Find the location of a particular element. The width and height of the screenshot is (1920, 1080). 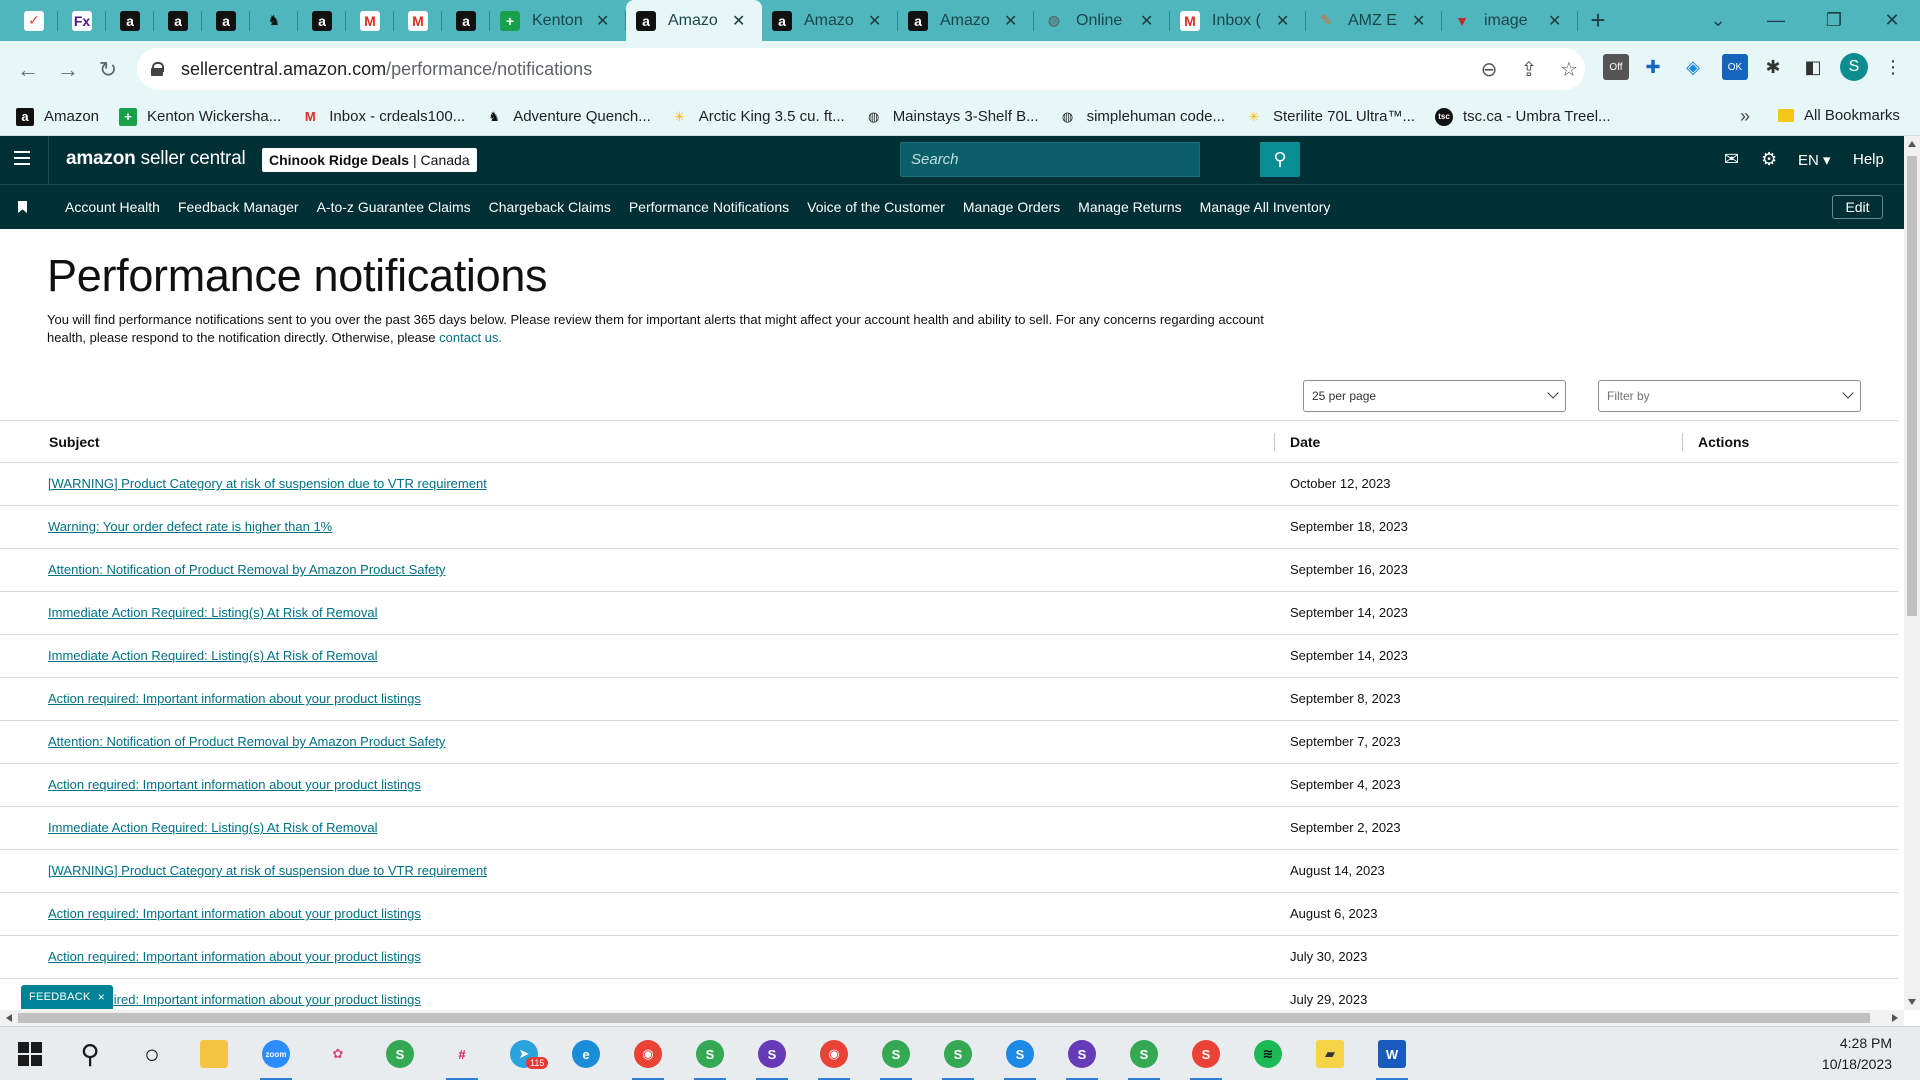

taskbar-app: ➤ 115 is located at coordinates (524, 1054).